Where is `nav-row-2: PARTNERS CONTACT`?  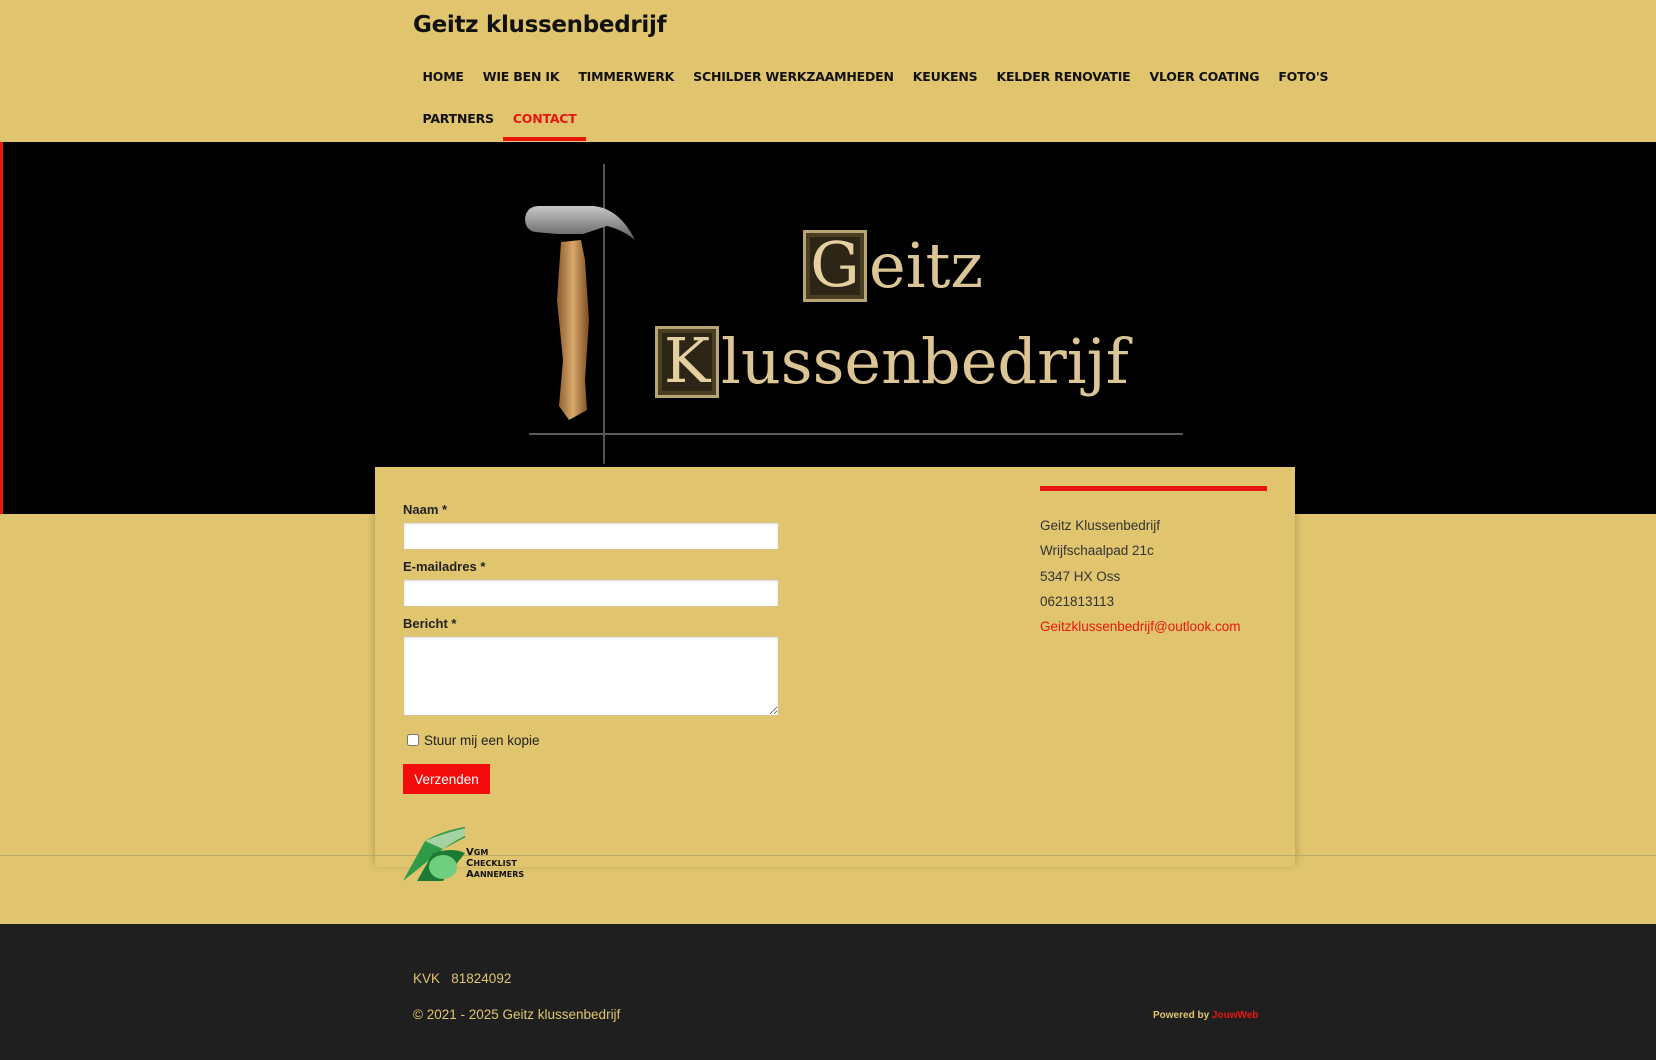 nav-row-2: PARTNERS CONTACT is located at coordinates (838, 119).